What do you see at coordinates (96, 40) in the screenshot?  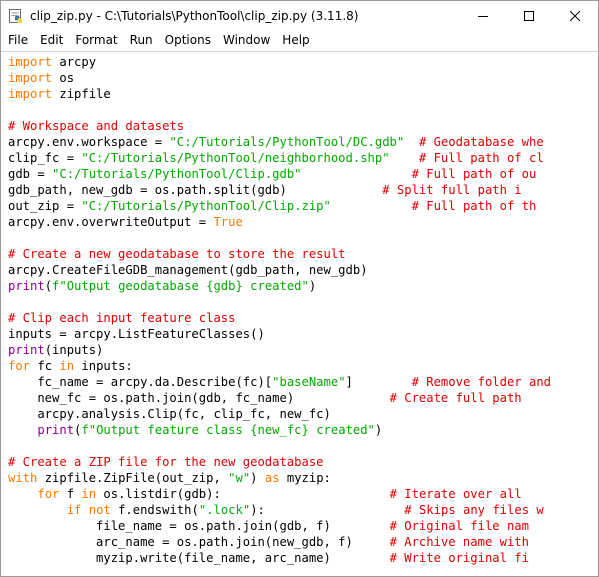 I see `menu-format: Format` at bounding box center [96, 40].